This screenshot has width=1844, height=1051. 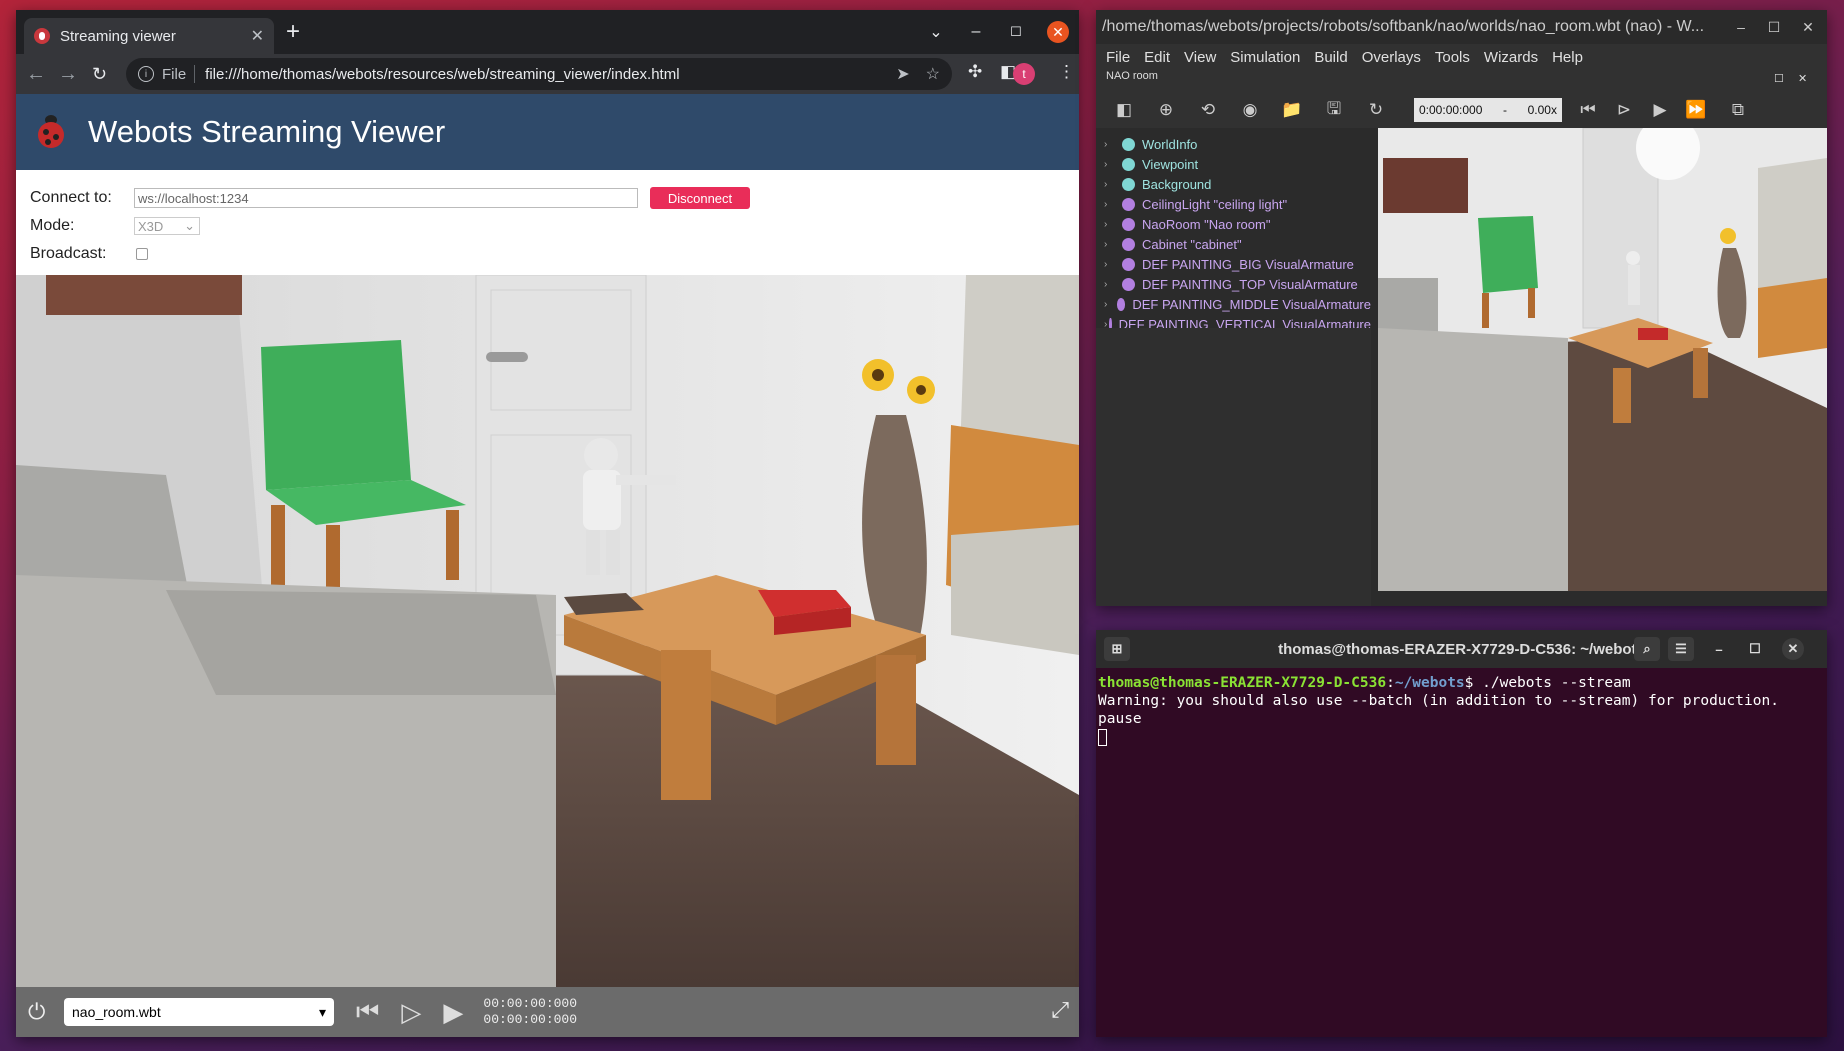 What do you see at coordinates (41, 1012) in the screenshot?
I see `power-icon: ⏻` at bounding box center [41, 1012].